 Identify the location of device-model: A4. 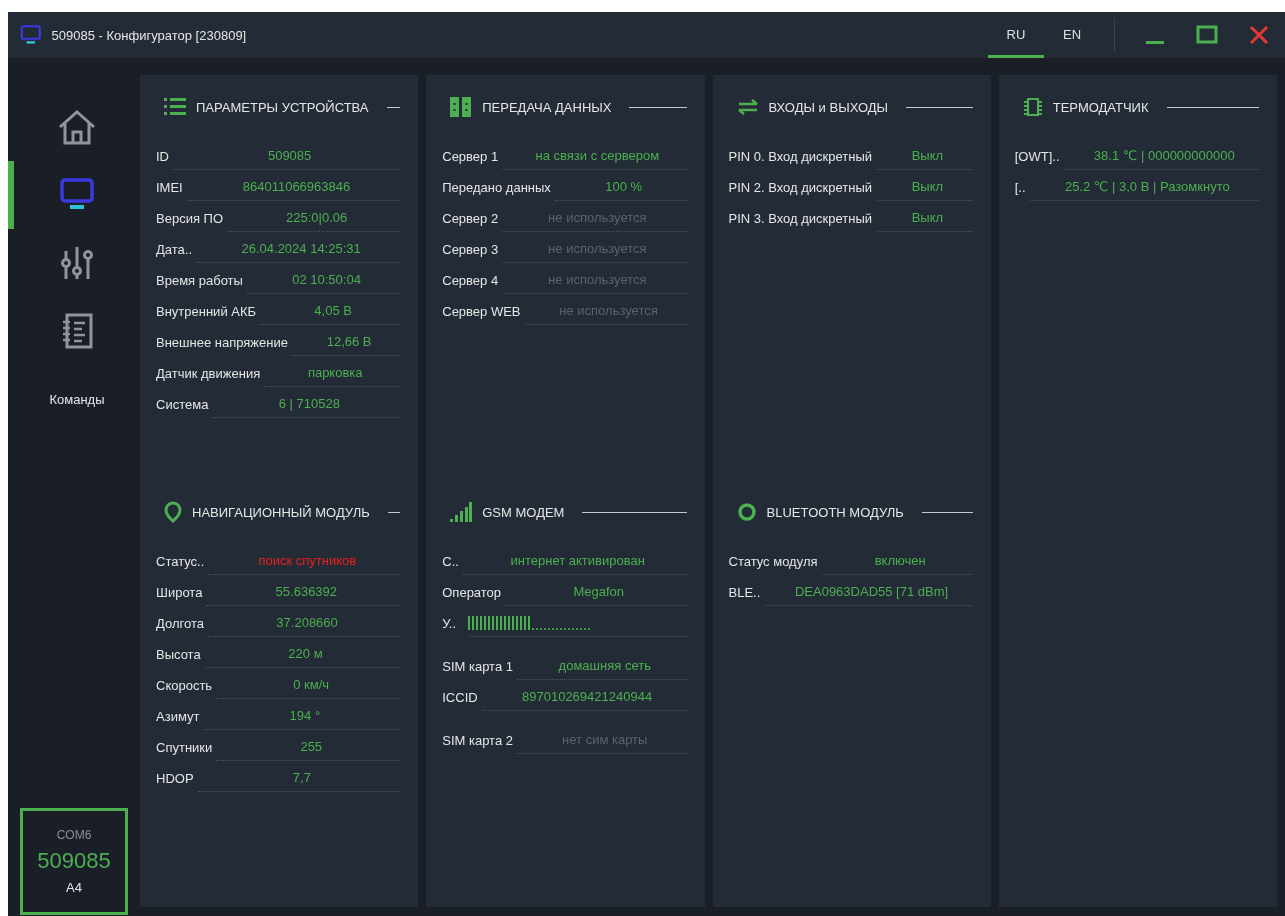
(74, 887).